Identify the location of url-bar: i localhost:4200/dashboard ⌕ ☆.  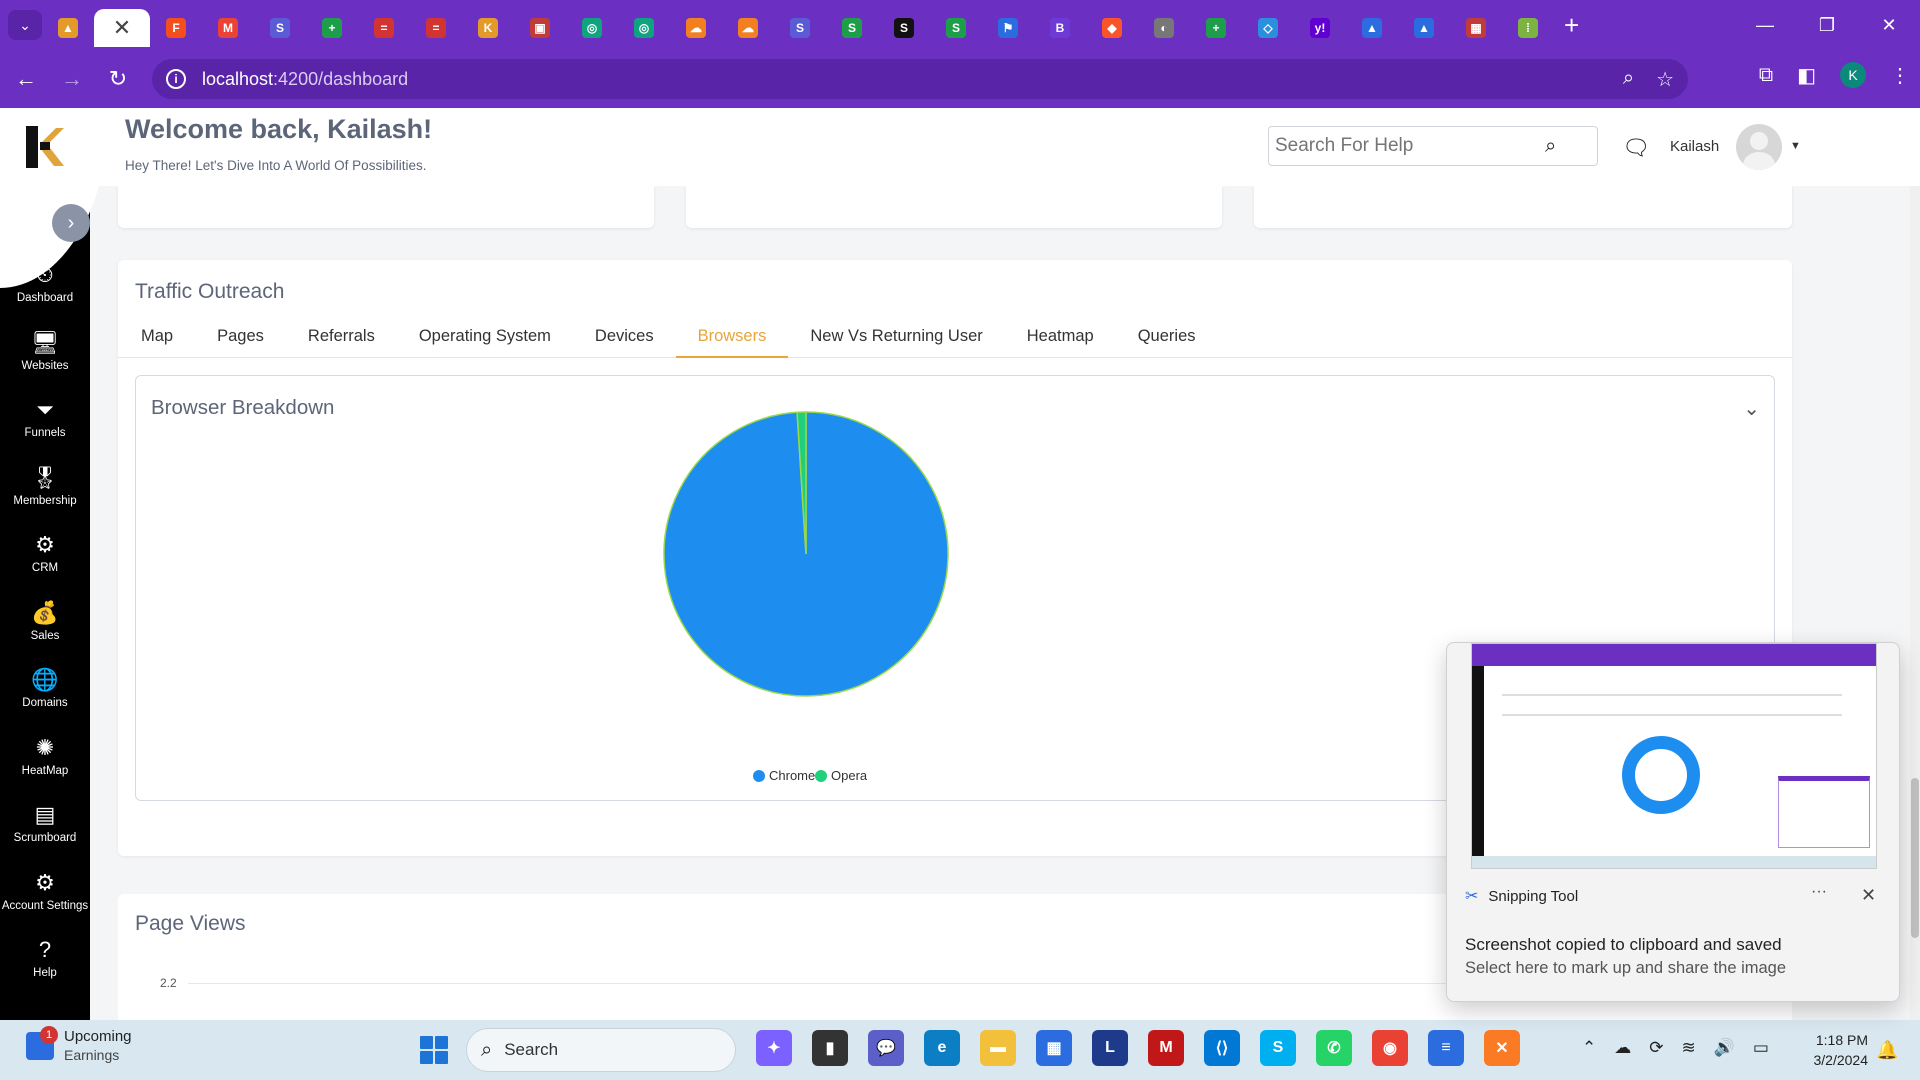
(920, 79).